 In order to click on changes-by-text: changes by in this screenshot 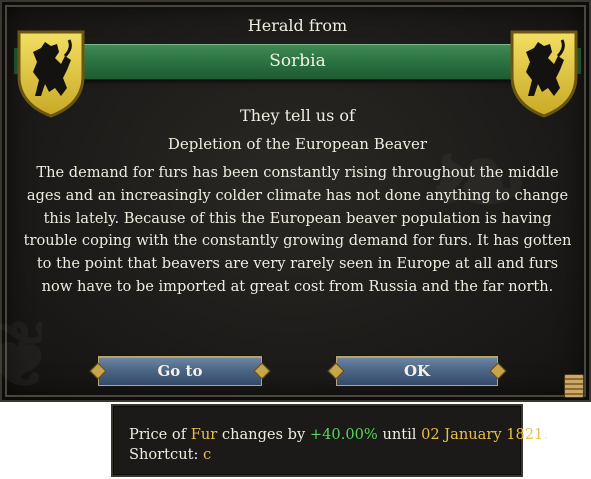, I will do `click(263, 434)`.